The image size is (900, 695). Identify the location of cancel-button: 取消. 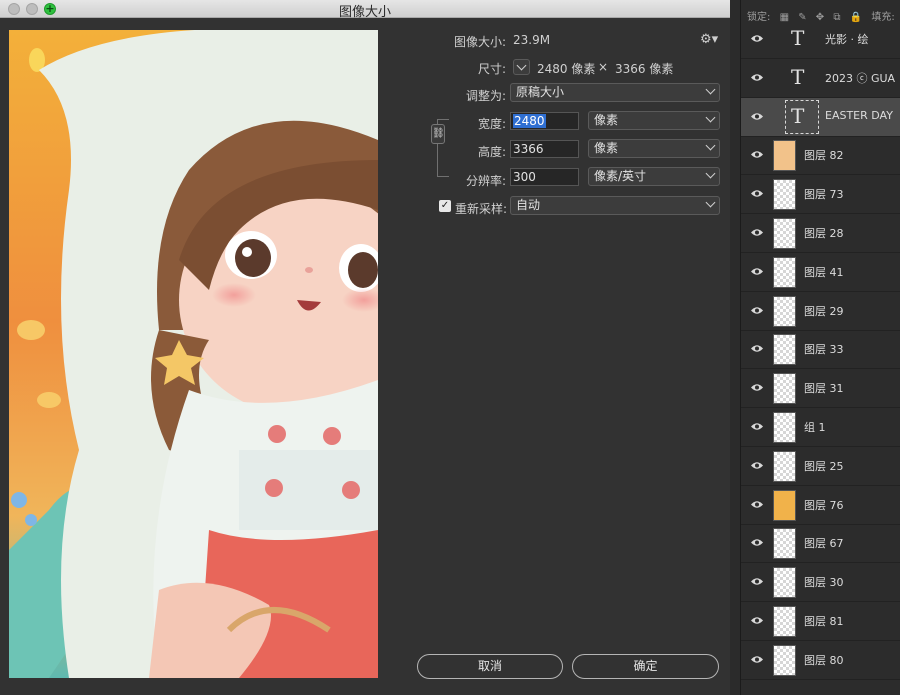
(490, 666).